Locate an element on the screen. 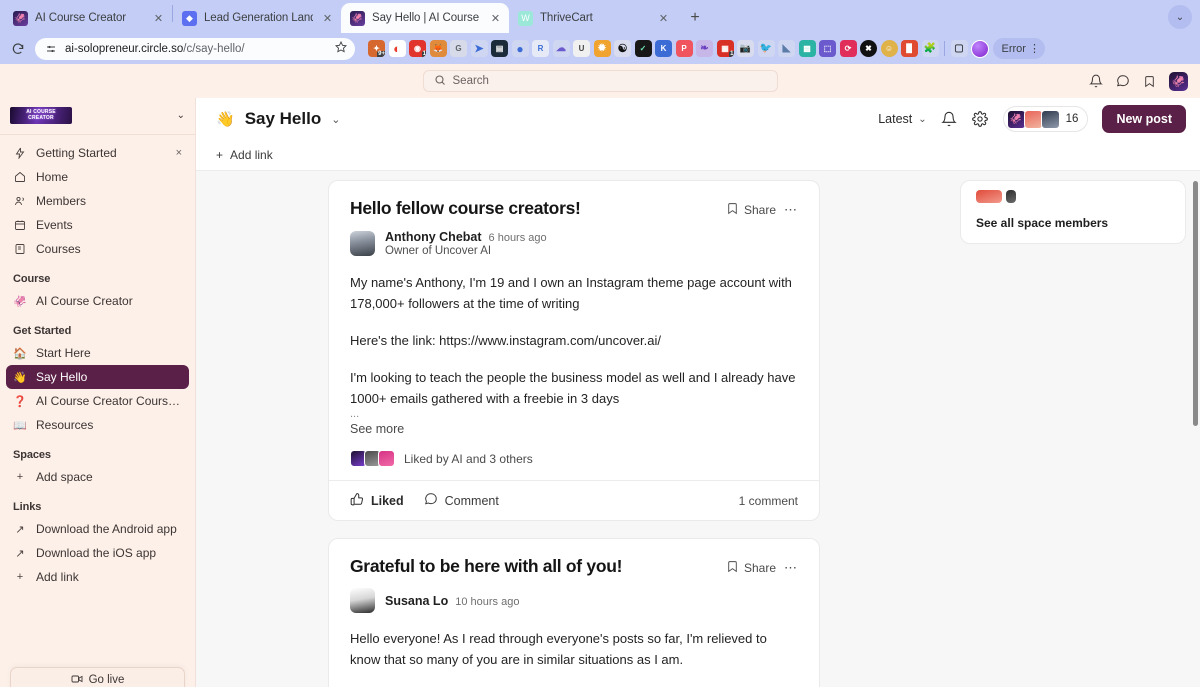 This screenshot has width=1200, height=687. chrome-profile-avatar is located at coordinates (980, 48).